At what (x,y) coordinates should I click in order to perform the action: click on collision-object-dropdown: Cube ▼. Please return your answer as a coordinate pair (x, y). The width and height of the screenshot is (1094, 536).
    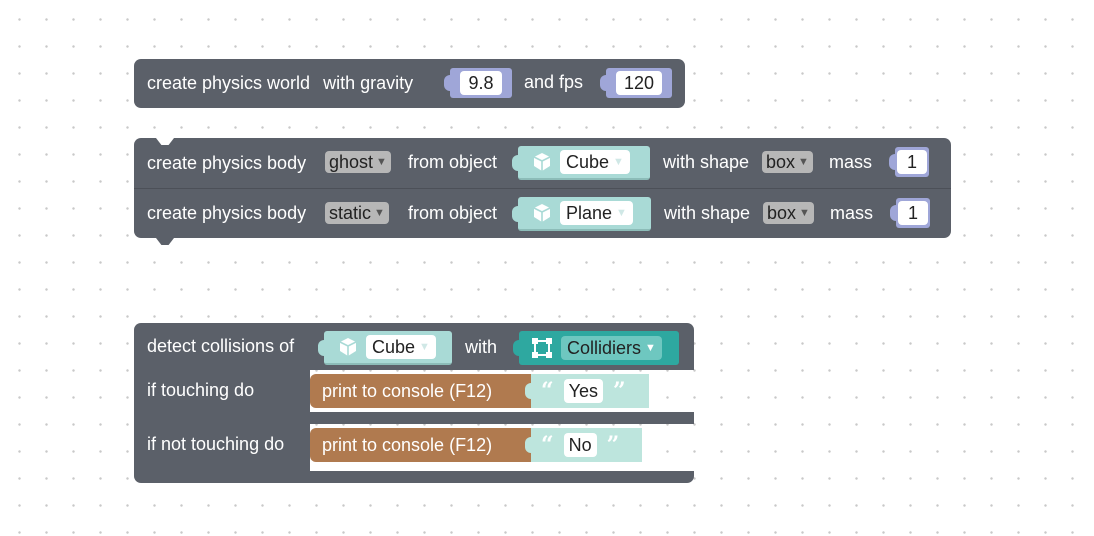
    Looking at the image, I should click on (401, 347).